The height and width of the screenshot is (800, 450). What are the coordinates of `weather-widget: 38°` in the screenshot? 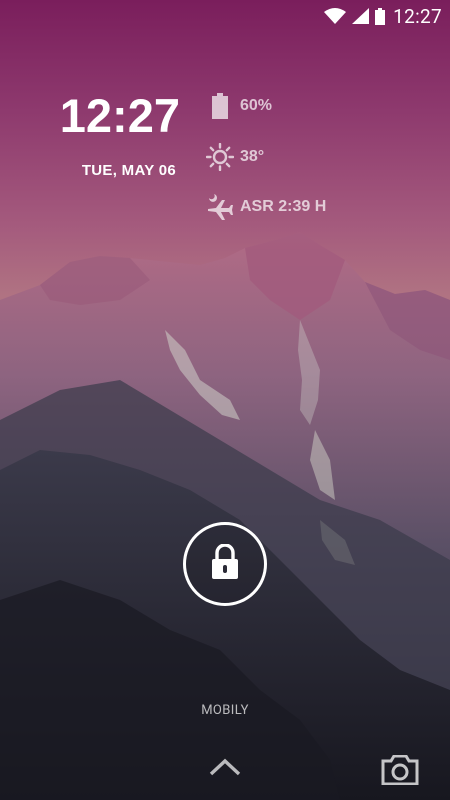 It's located at (234, 157).